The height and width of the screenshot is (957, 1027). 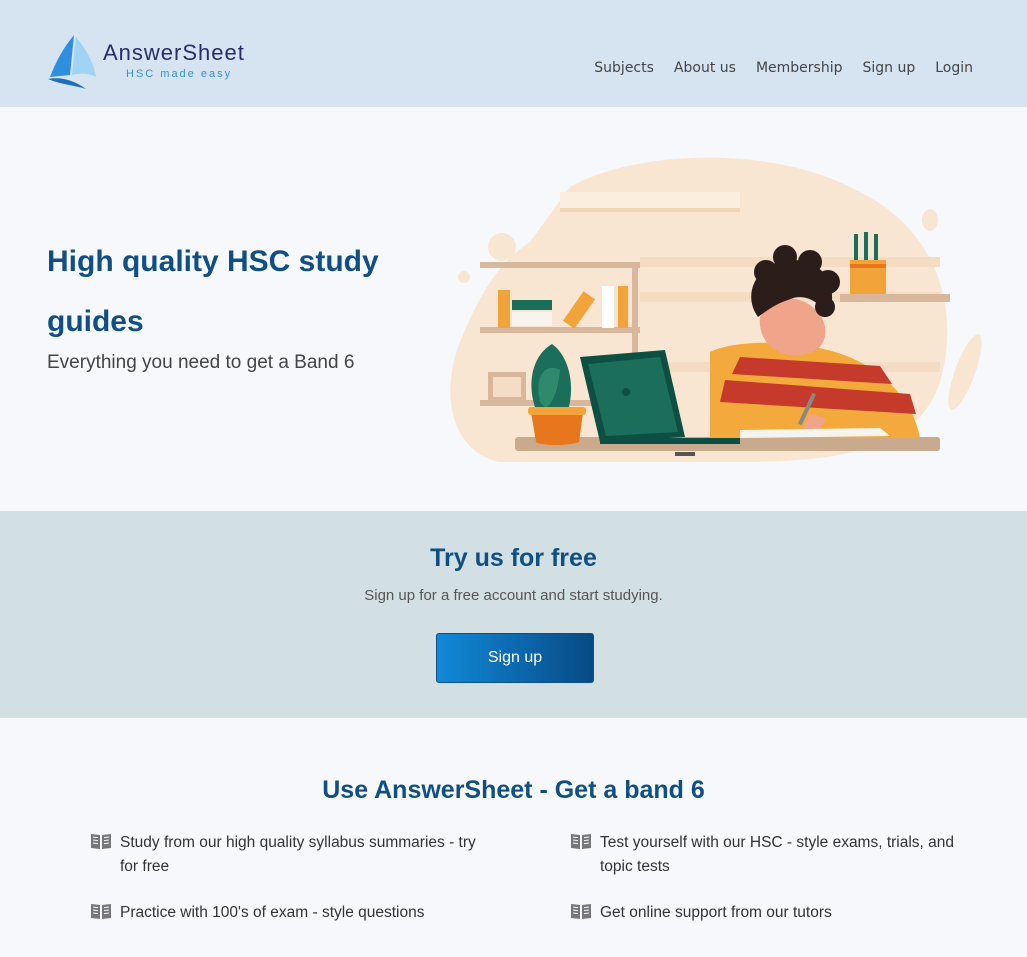 What do you see at coordinates (513, 558) in the screenshot?
I see `cta-title: Try us for free` at bounding box center [513, 558].